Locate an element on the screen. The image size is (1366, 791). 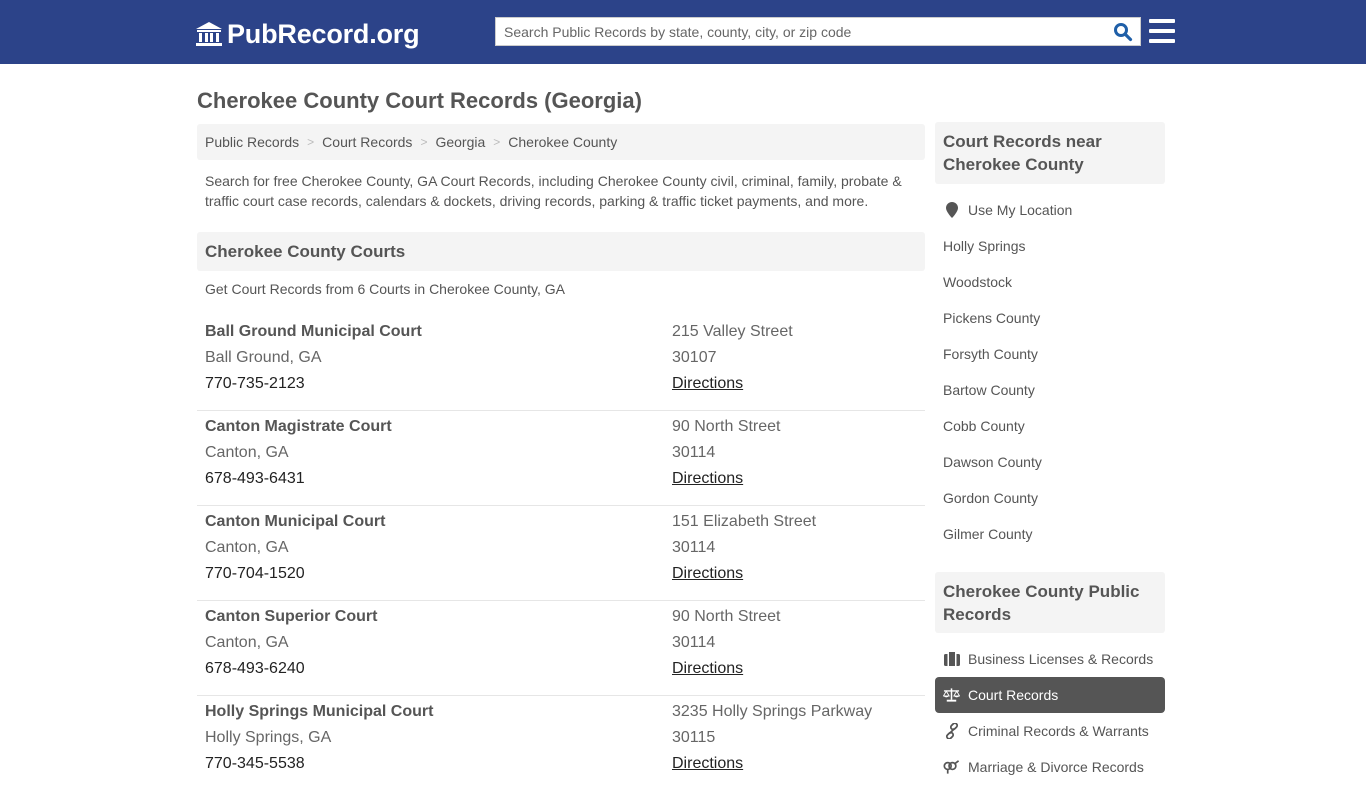
public-records-item-criminal: Criminal Records & Warrants is located at coordinates (1050, 731).